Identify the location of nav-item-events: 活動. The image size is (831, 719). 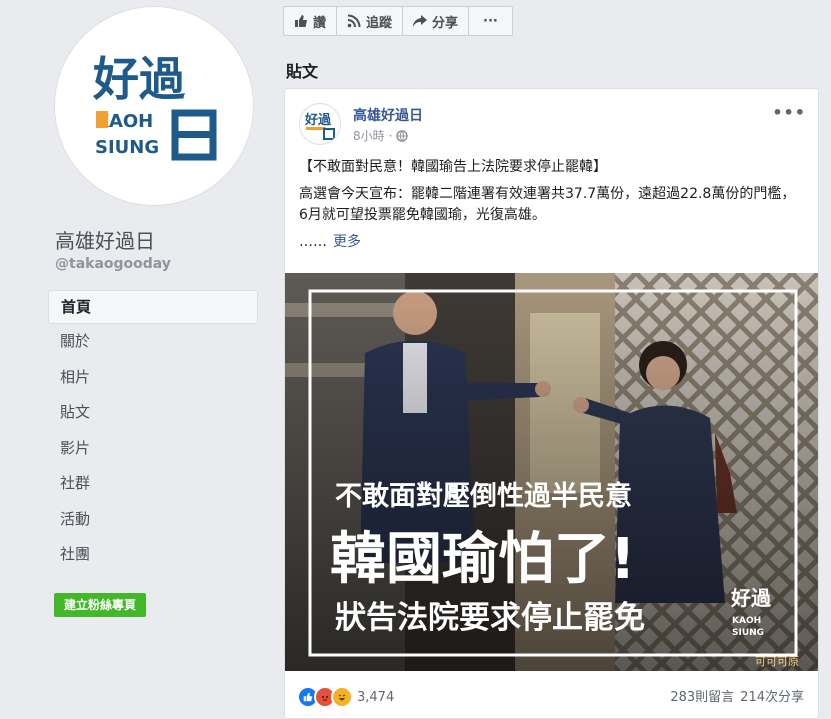
(153, 520).